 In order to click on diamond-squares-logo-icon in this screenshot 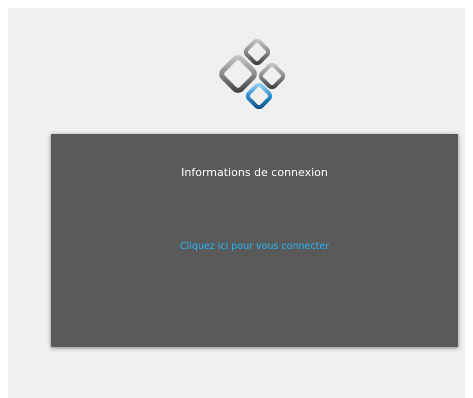, I will do `click(252, 74)`.